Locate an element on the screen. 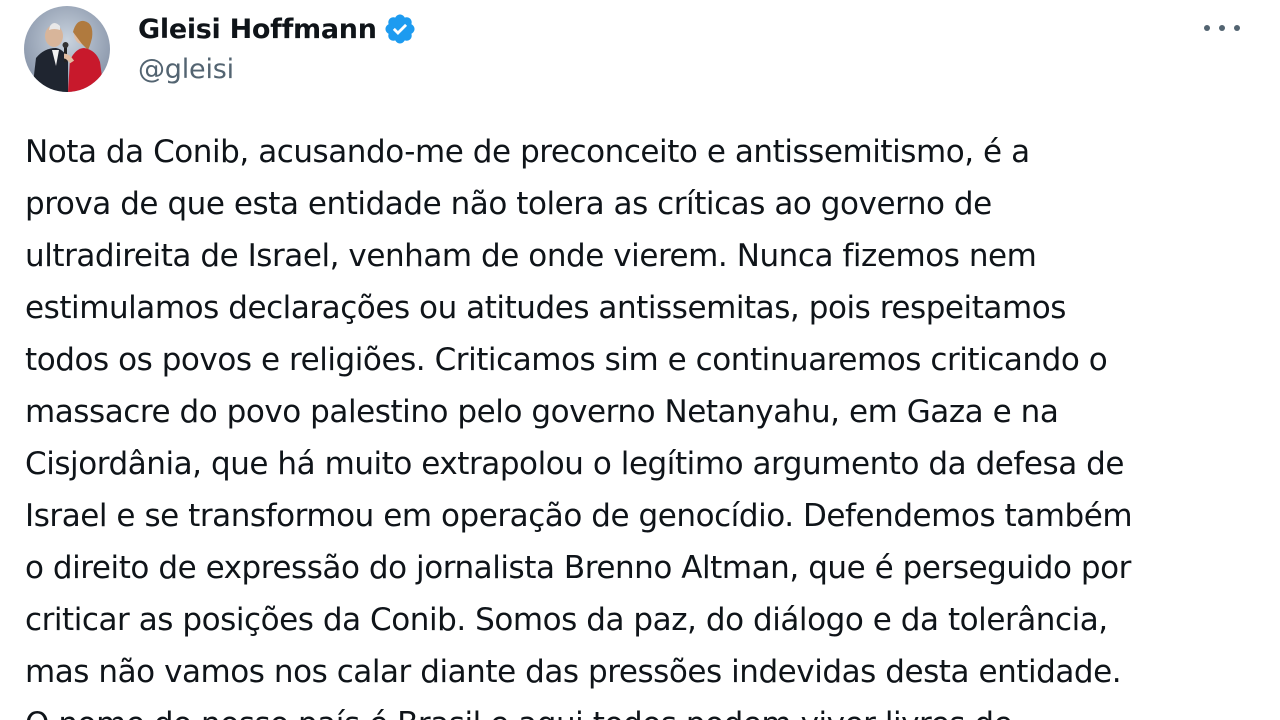 The width and height of the screenshot is (1280, 720). author-name-row: Gleisi Hoffmann is located at coordinates (277, 29).